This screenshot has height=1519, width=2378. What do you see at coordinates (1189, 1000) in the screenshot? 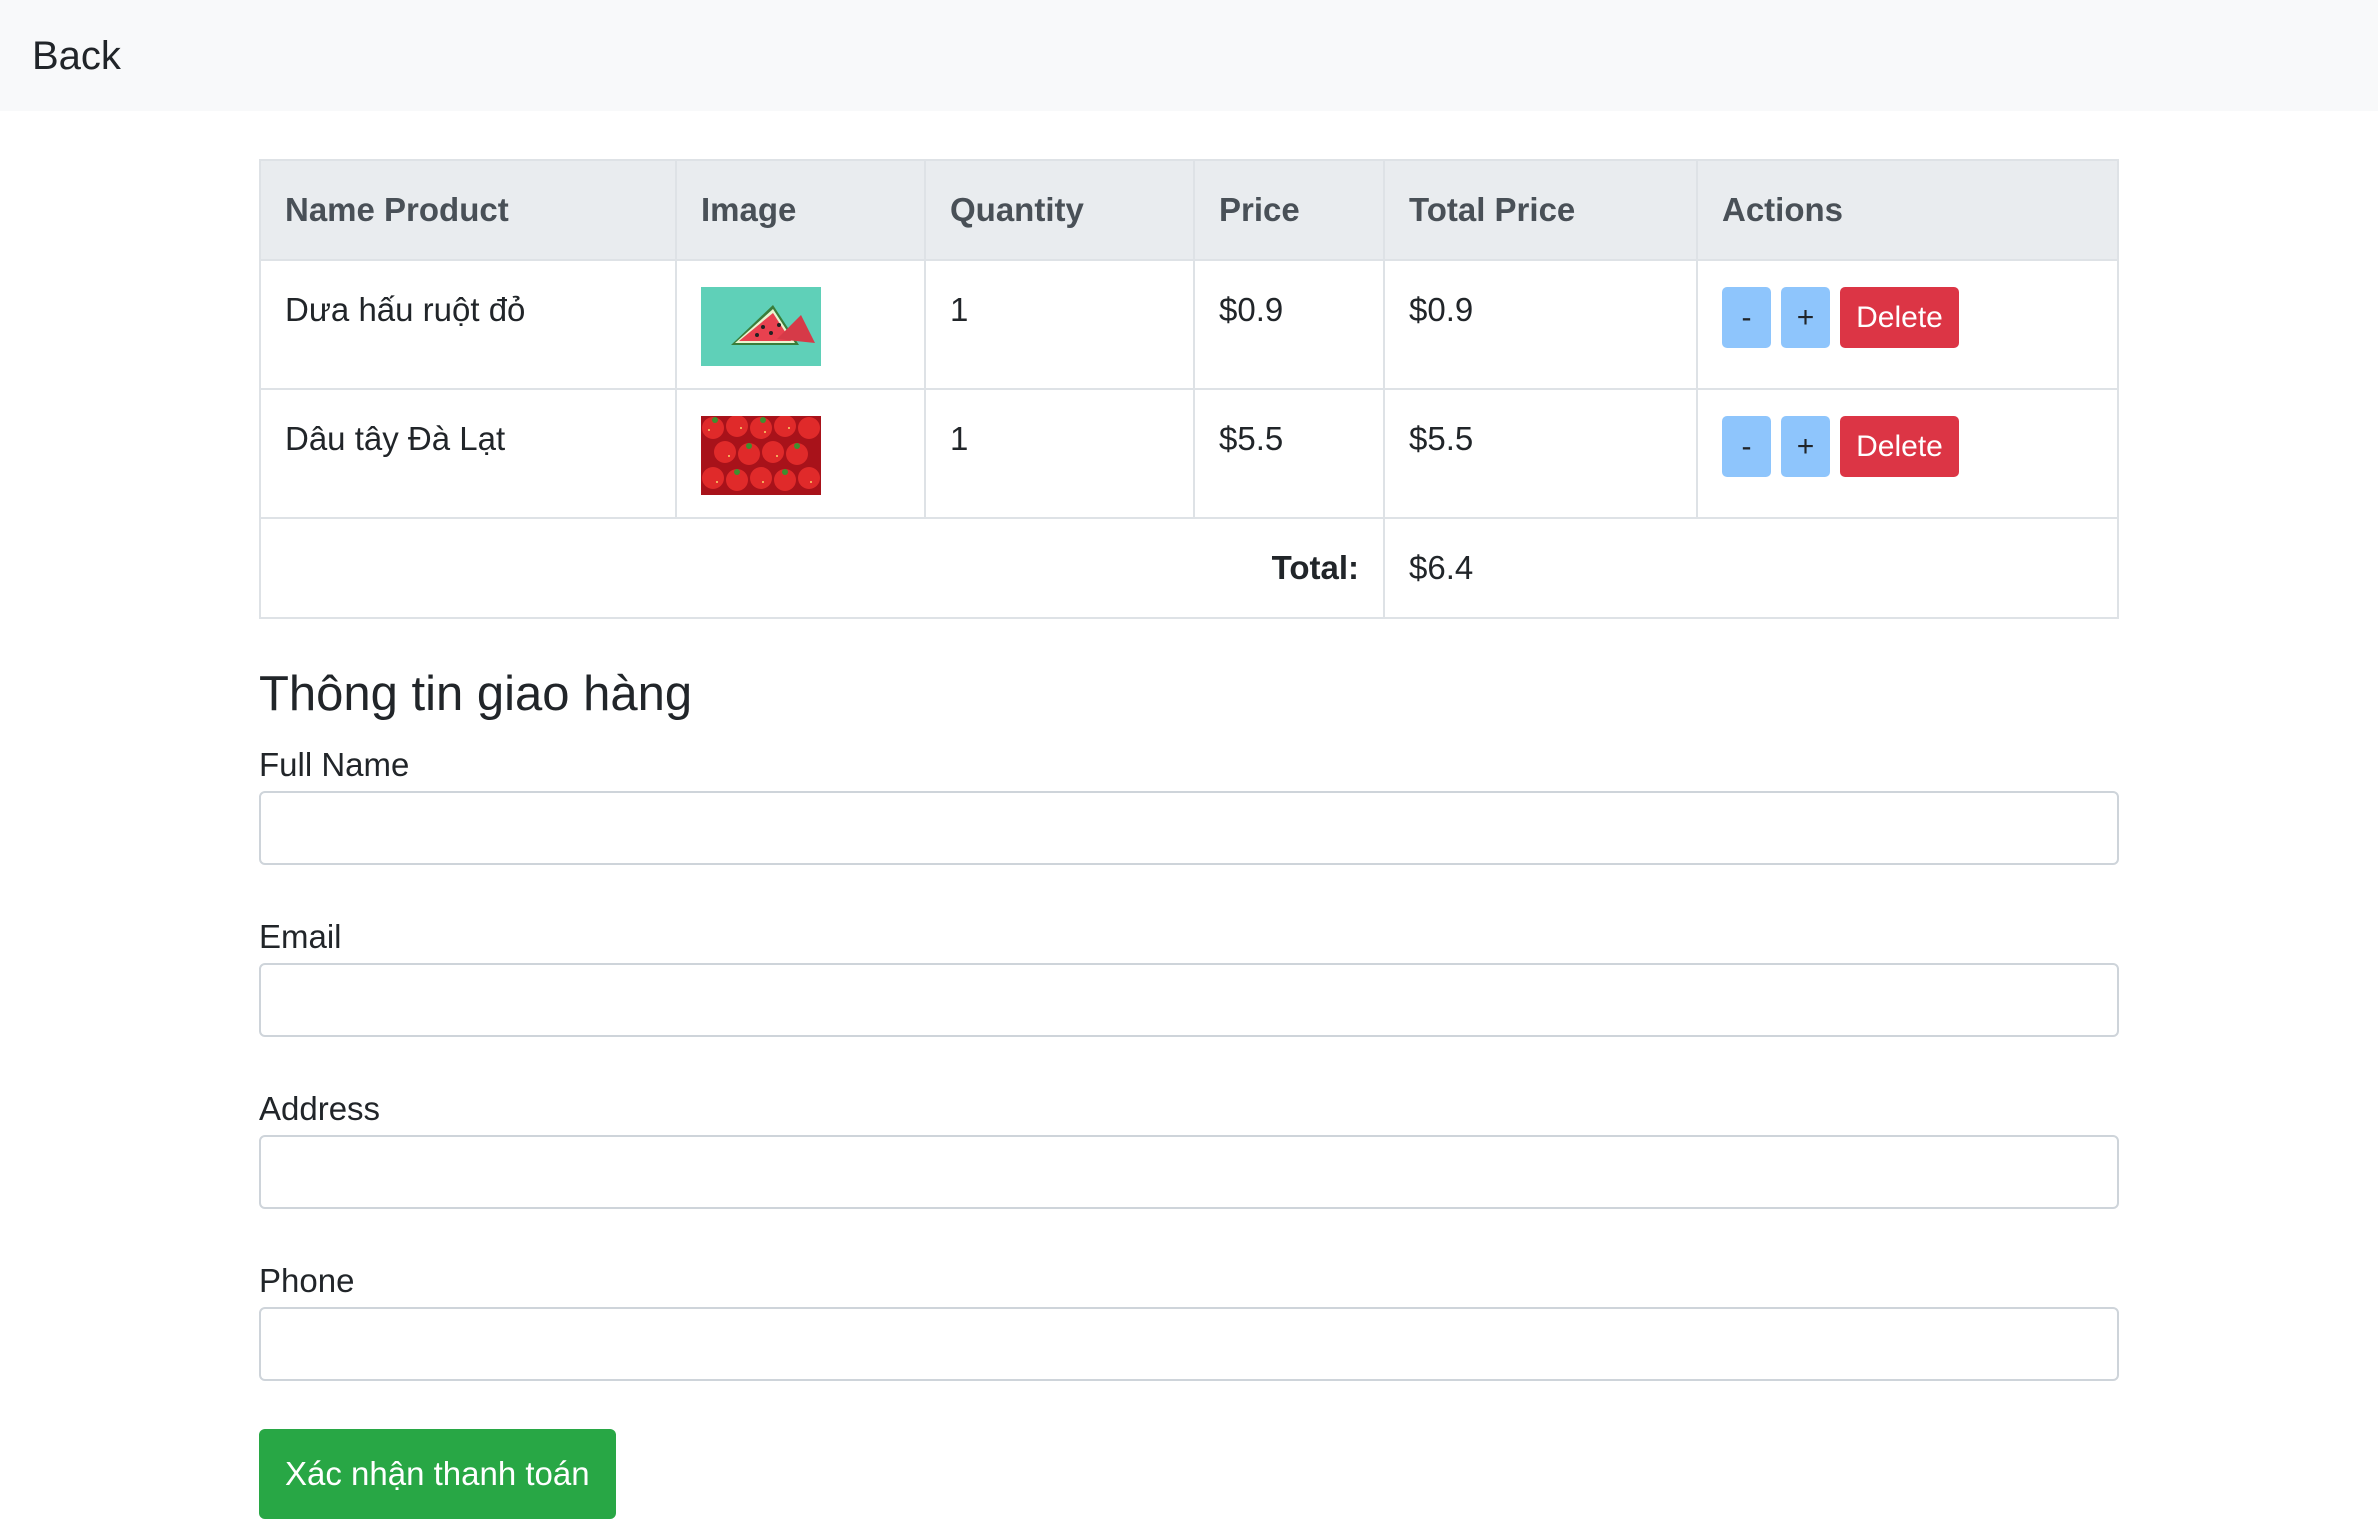
I see `email-input` at bounding box center [1189, 1000].